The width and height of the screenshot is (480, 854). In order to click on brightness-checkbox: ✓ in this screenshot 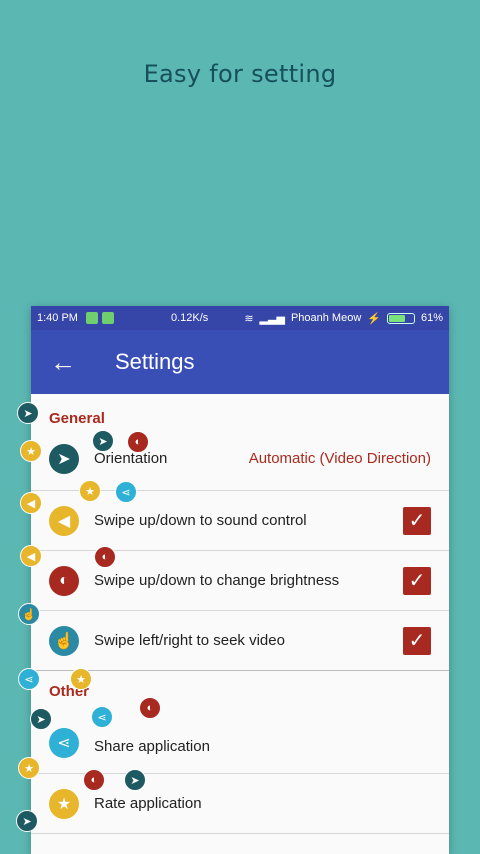, I will do `click(417, 580)`.